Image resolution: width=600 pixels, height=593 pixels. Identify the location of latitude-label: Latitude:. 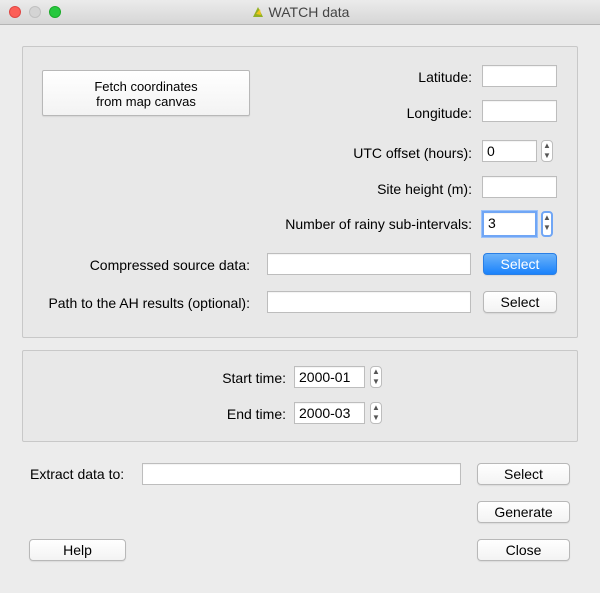
(445, 77).